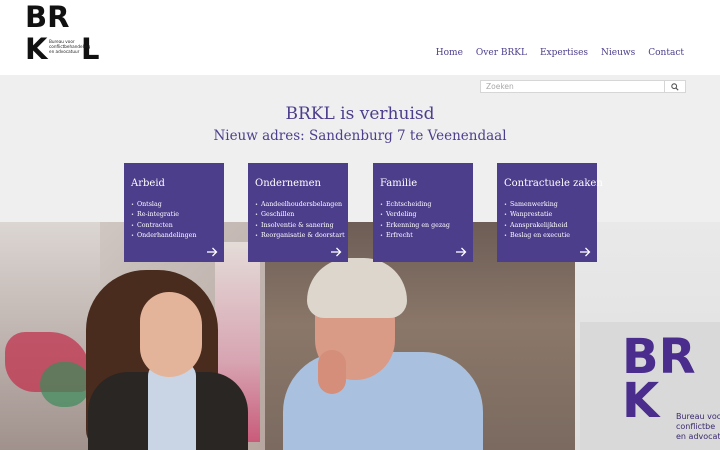 This screenshot has height=450, width=720. Describe the element at coordinates (537, 205) in the screenshot. I see `card-list-item: Samenwerking` at that location.